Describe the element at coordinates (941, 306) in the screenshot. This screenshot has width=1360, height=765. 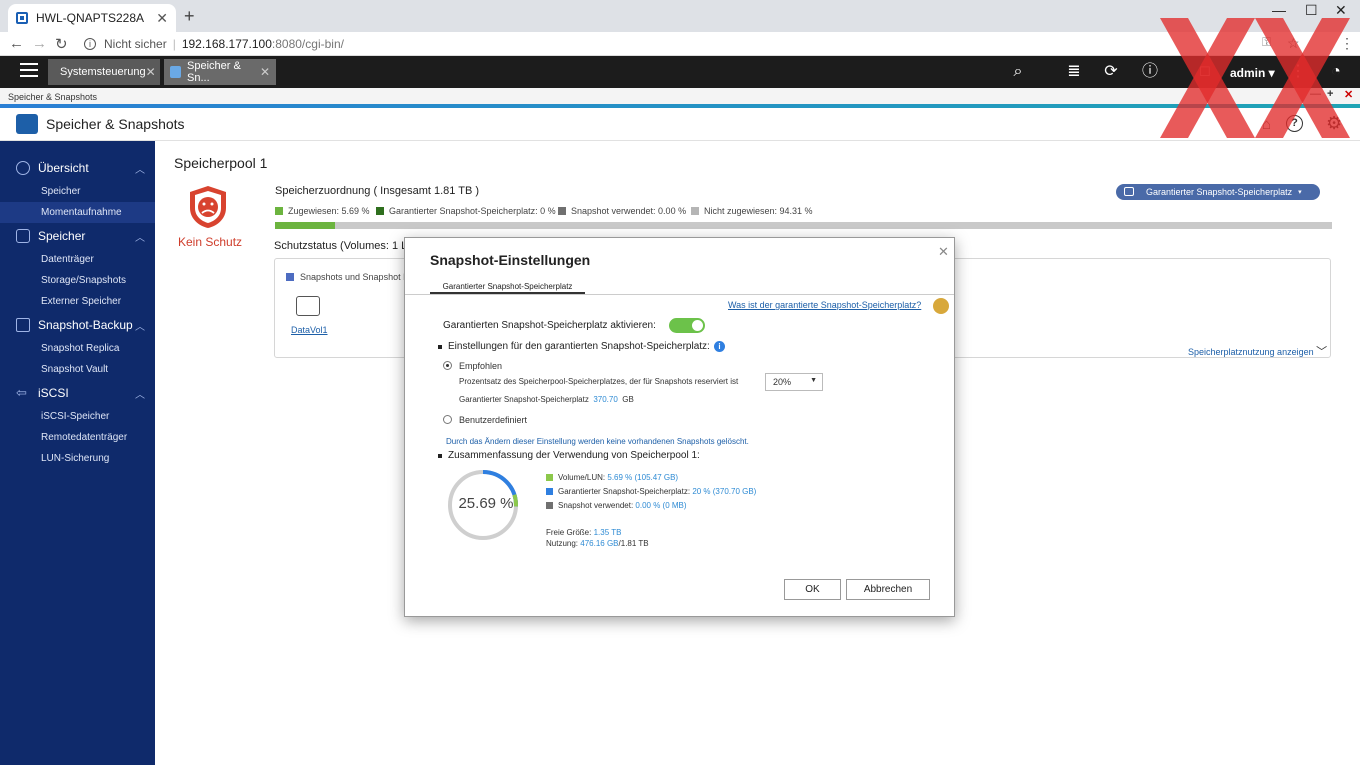
I see `assistant-icon` at that location.